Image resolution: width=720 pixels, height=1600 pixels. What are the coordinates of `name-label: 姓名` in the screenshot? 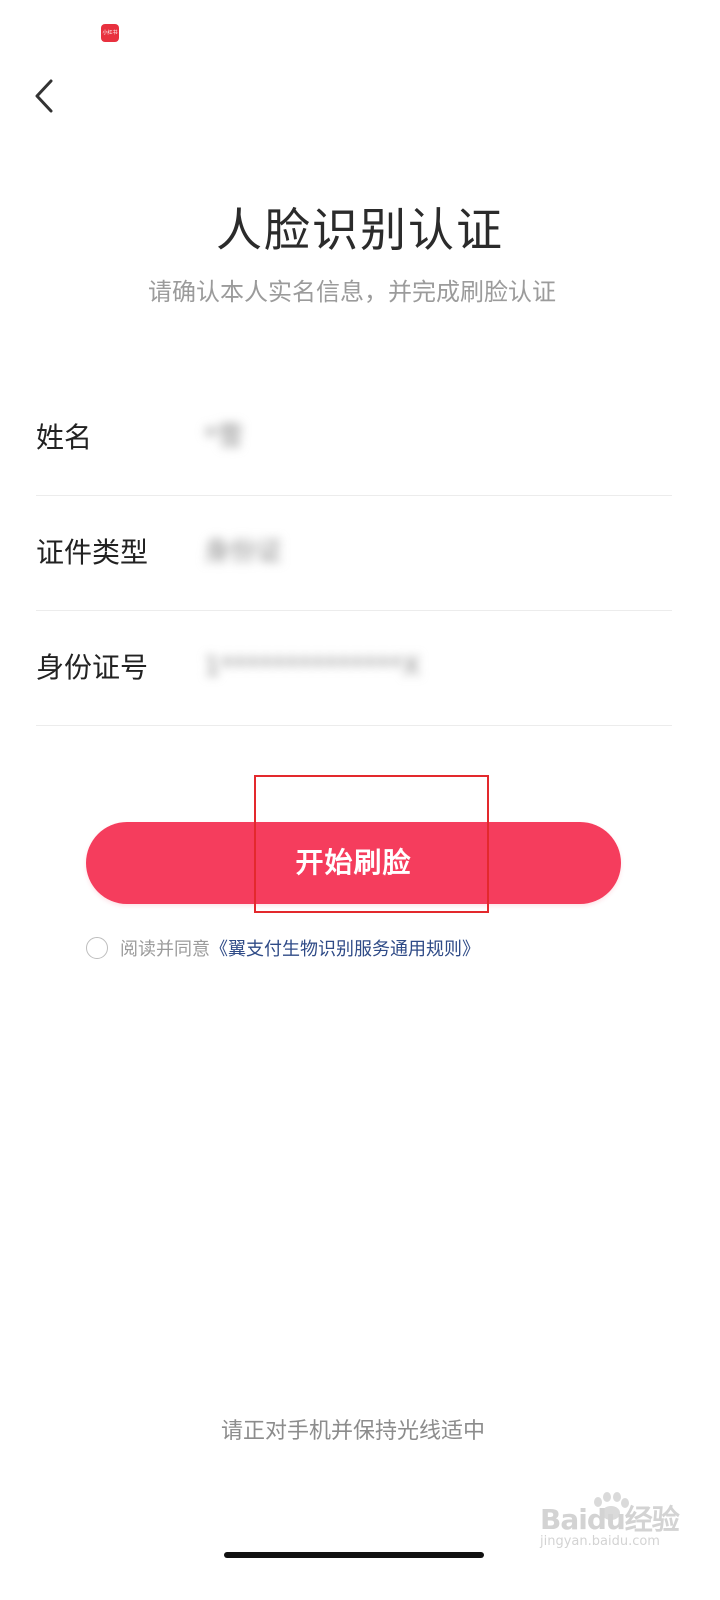 It's located at (64, 437).